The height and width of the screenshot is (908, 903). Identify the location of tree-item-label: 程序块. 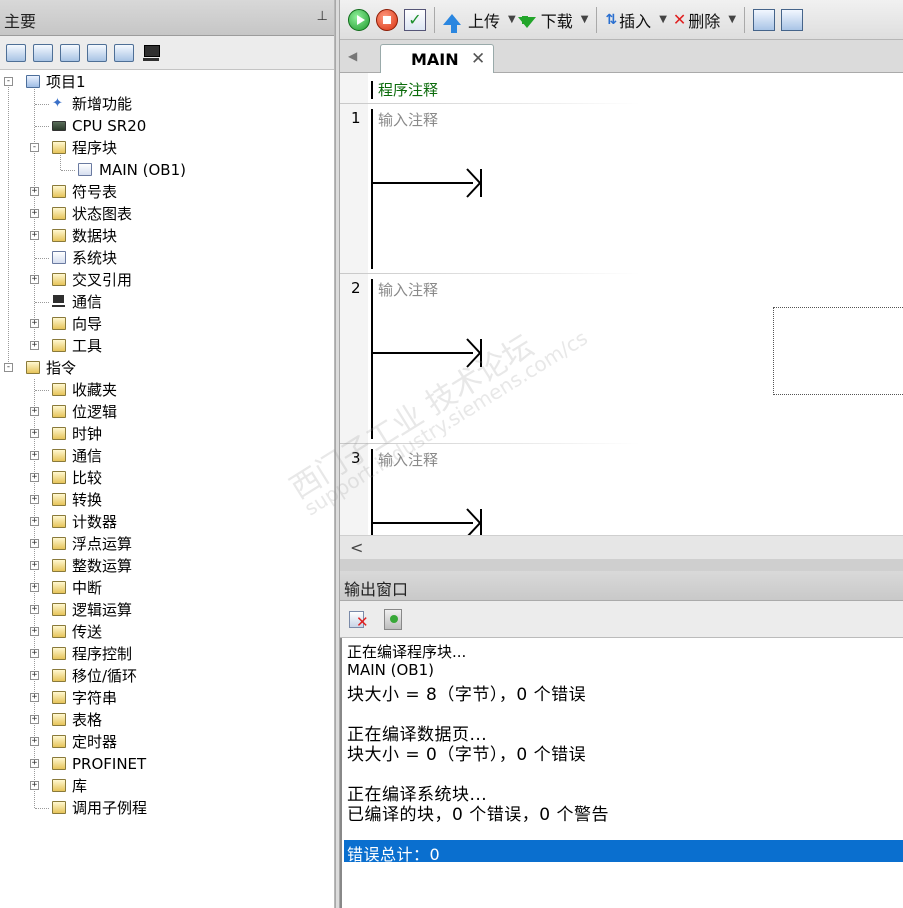
(95, 148).